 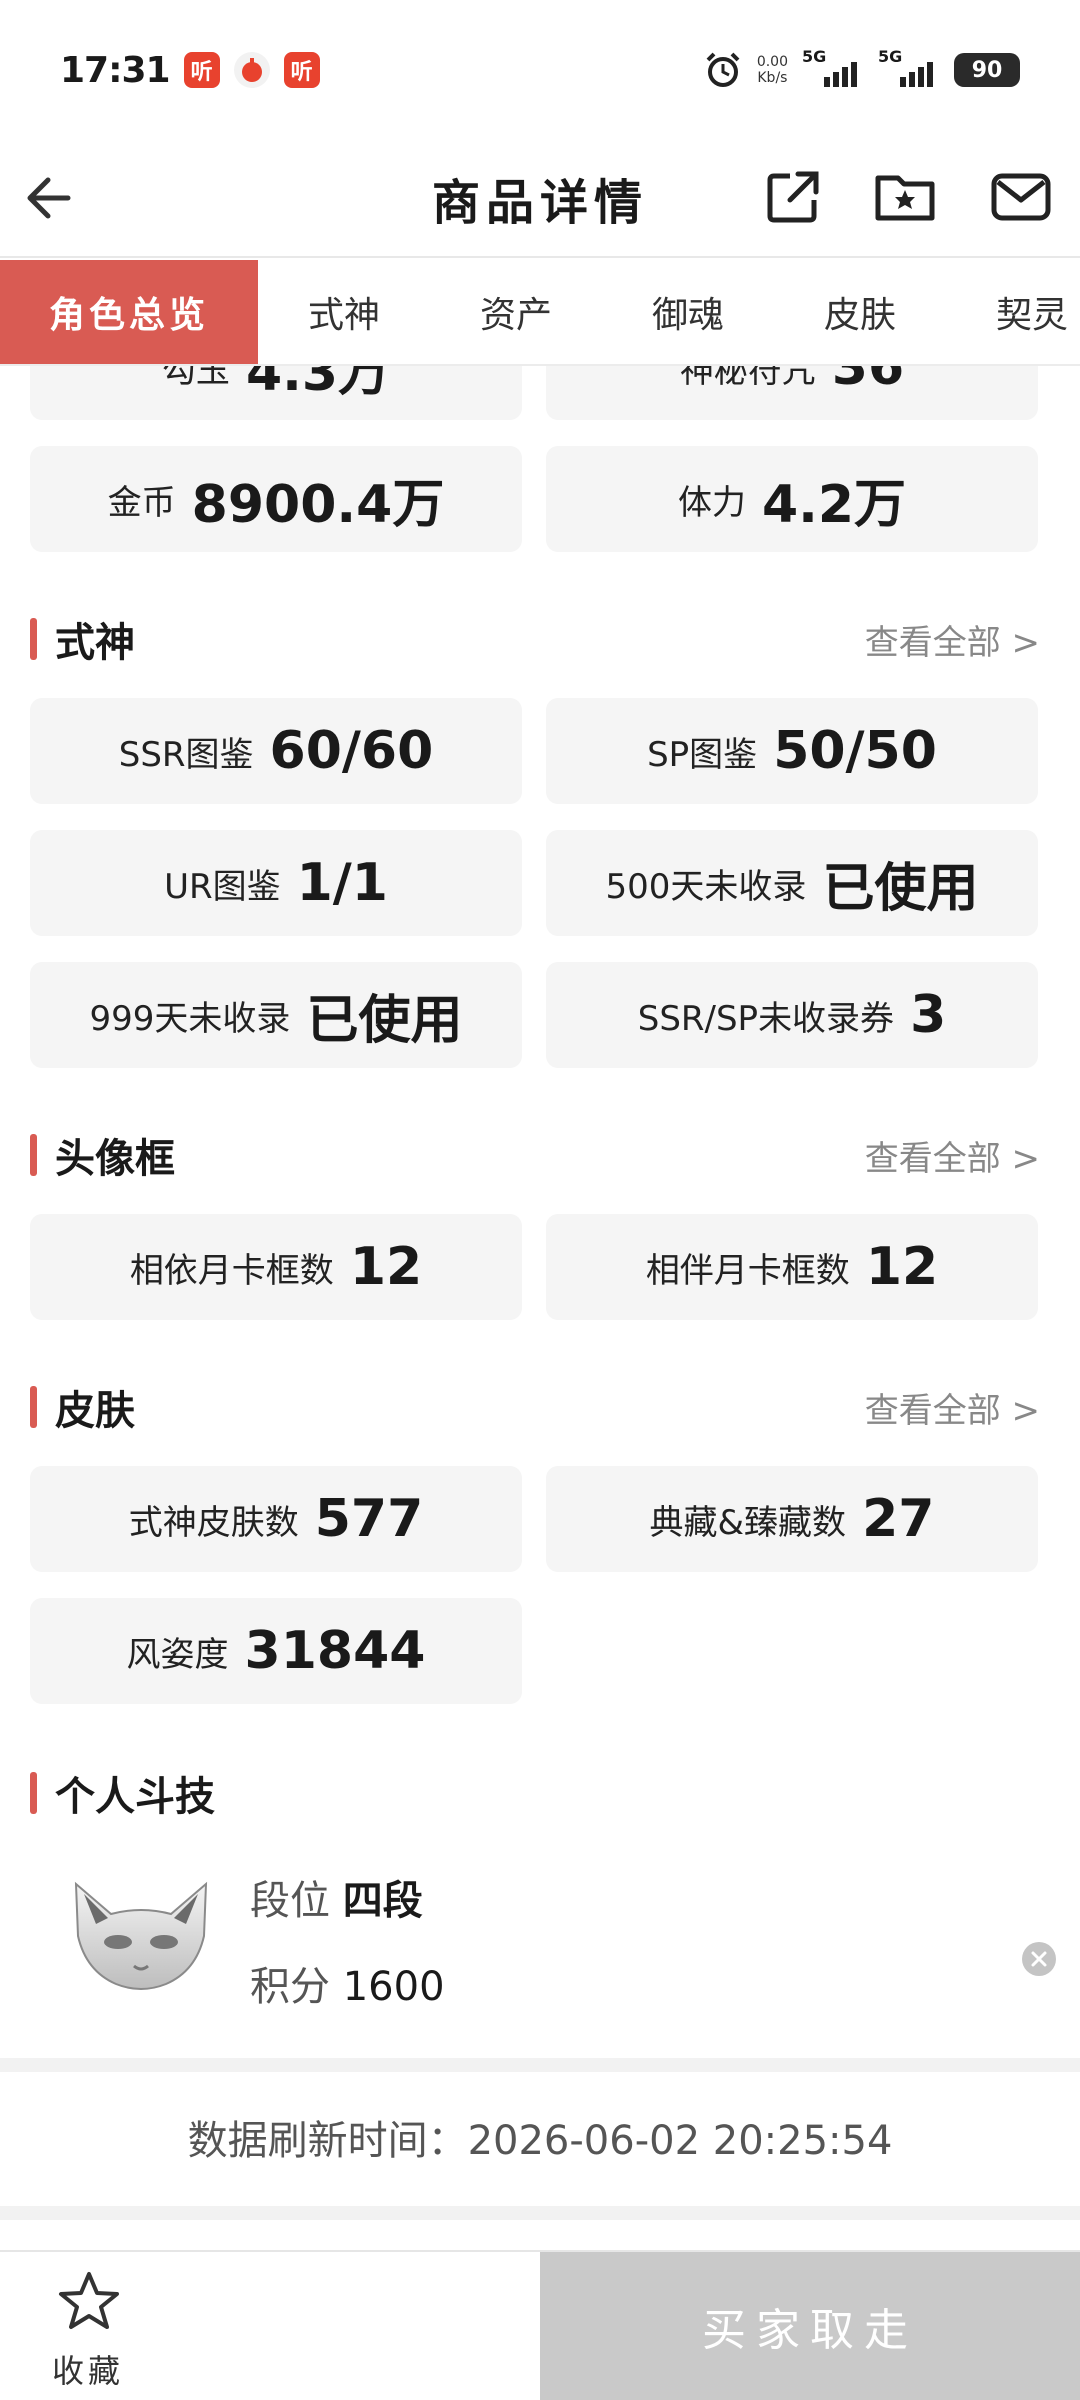 I want to click on battle-info: 段位 四段 积分 1600, so click(x=540, y=1938).